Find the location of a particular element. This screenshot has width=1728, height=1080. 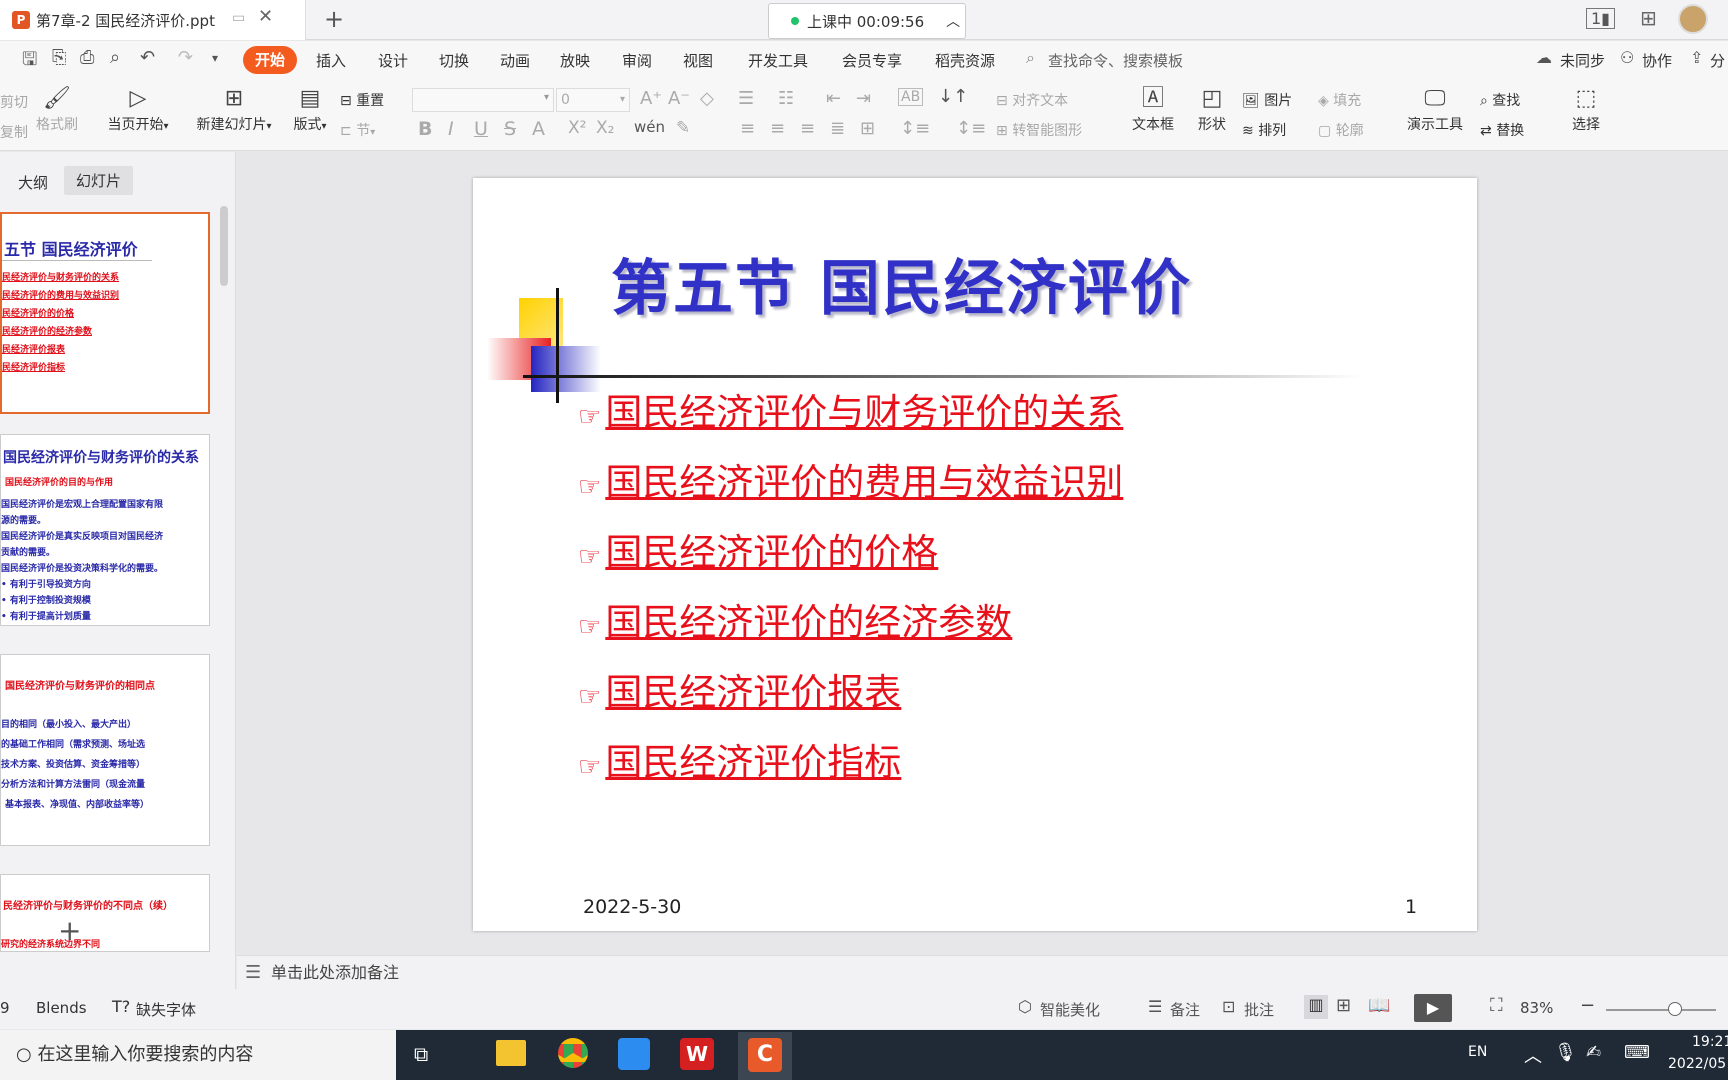

document-tab: P 第7章-2 国民经济评价.ppt ▭ ✕ is located at coordinates (153, 20).